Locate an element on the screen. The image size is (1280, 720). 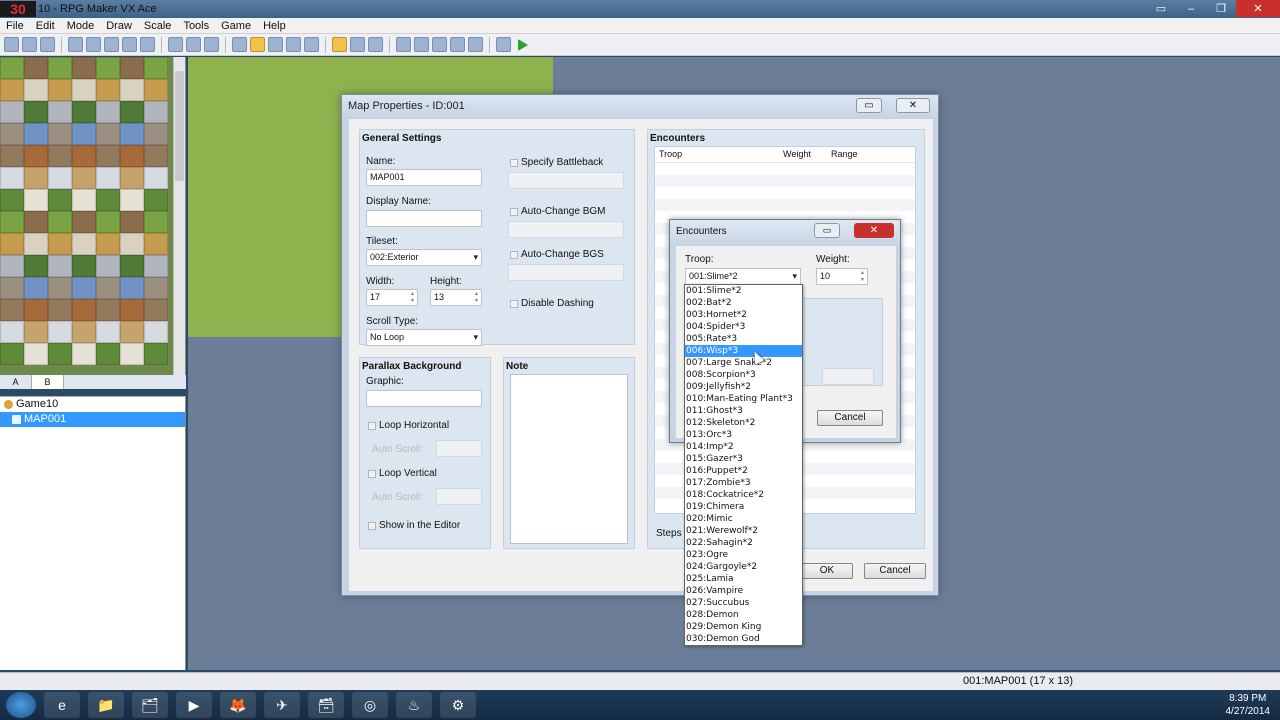
tileset-select: 002:Exterior is located at coordinates (424, 257).